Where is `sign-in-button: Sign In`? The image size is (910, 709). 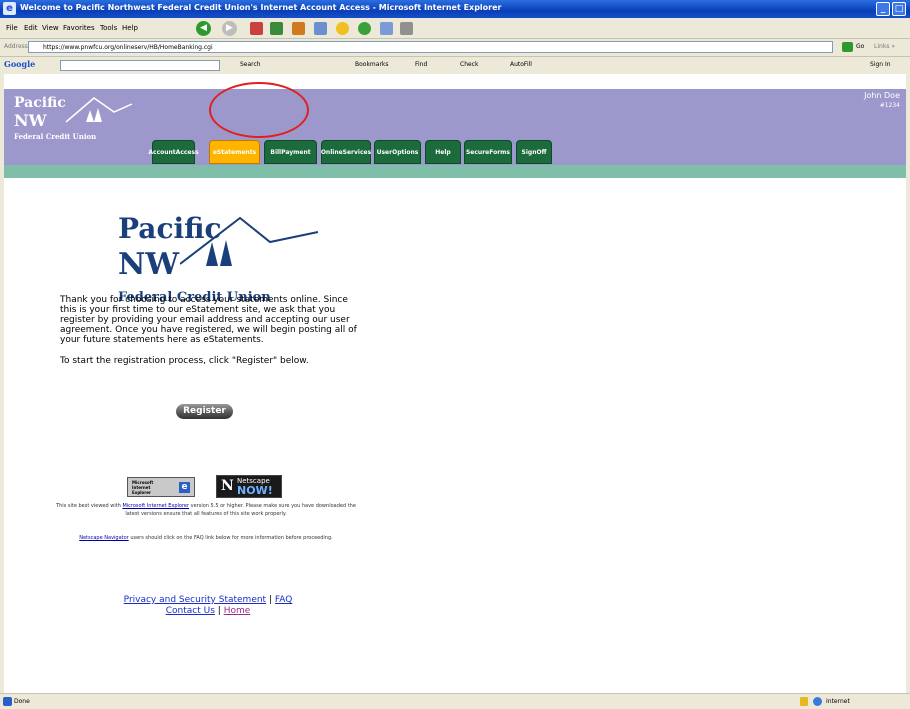 sign-in-button: Sign In is located at coordinates (880, 64).